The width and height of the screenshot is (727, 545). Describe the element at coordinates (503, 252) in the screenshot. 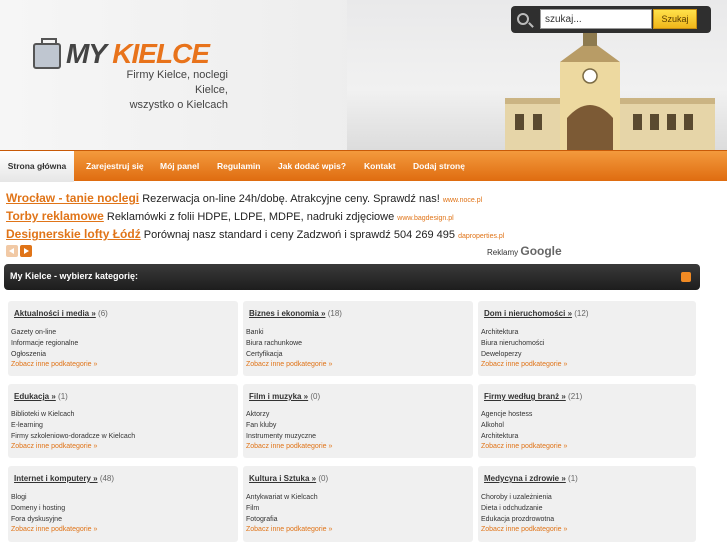

I see `ads-label: Reklamy` at that location.